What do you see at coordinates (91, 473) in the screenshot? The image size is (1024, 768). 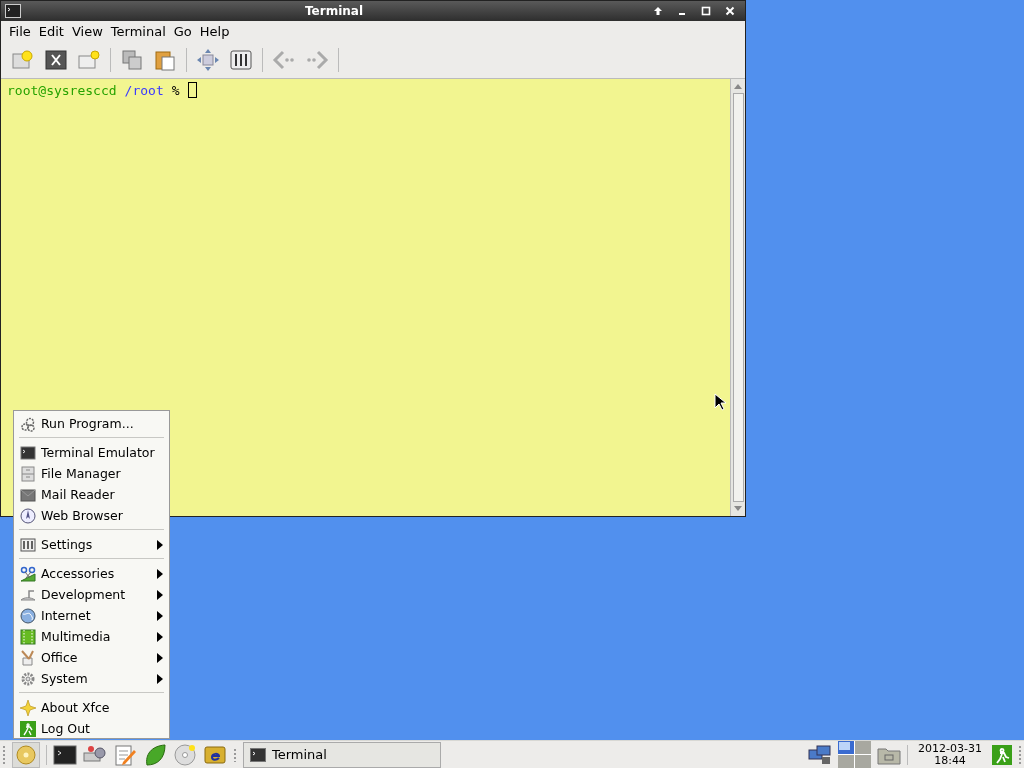 I see `menu-item: File Manager` at bounding box center [91, 473].